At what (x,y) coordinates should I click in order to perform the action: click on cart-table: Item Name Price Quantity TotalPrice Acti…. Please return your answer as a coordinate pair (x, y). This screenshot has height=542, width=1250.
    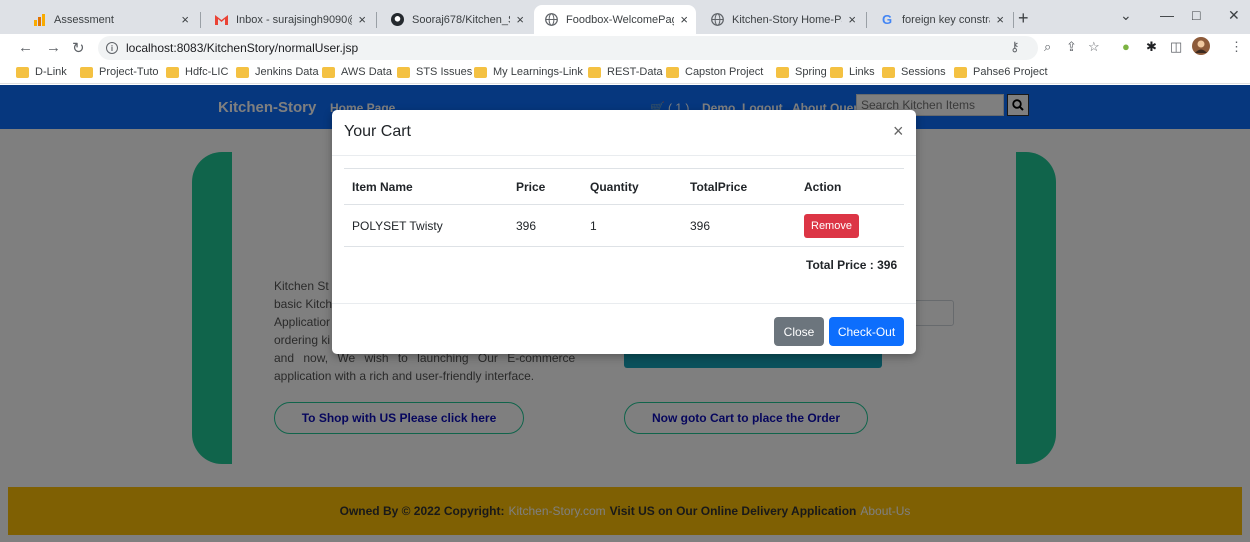
    Looking at the image, I should click on (624, 207).